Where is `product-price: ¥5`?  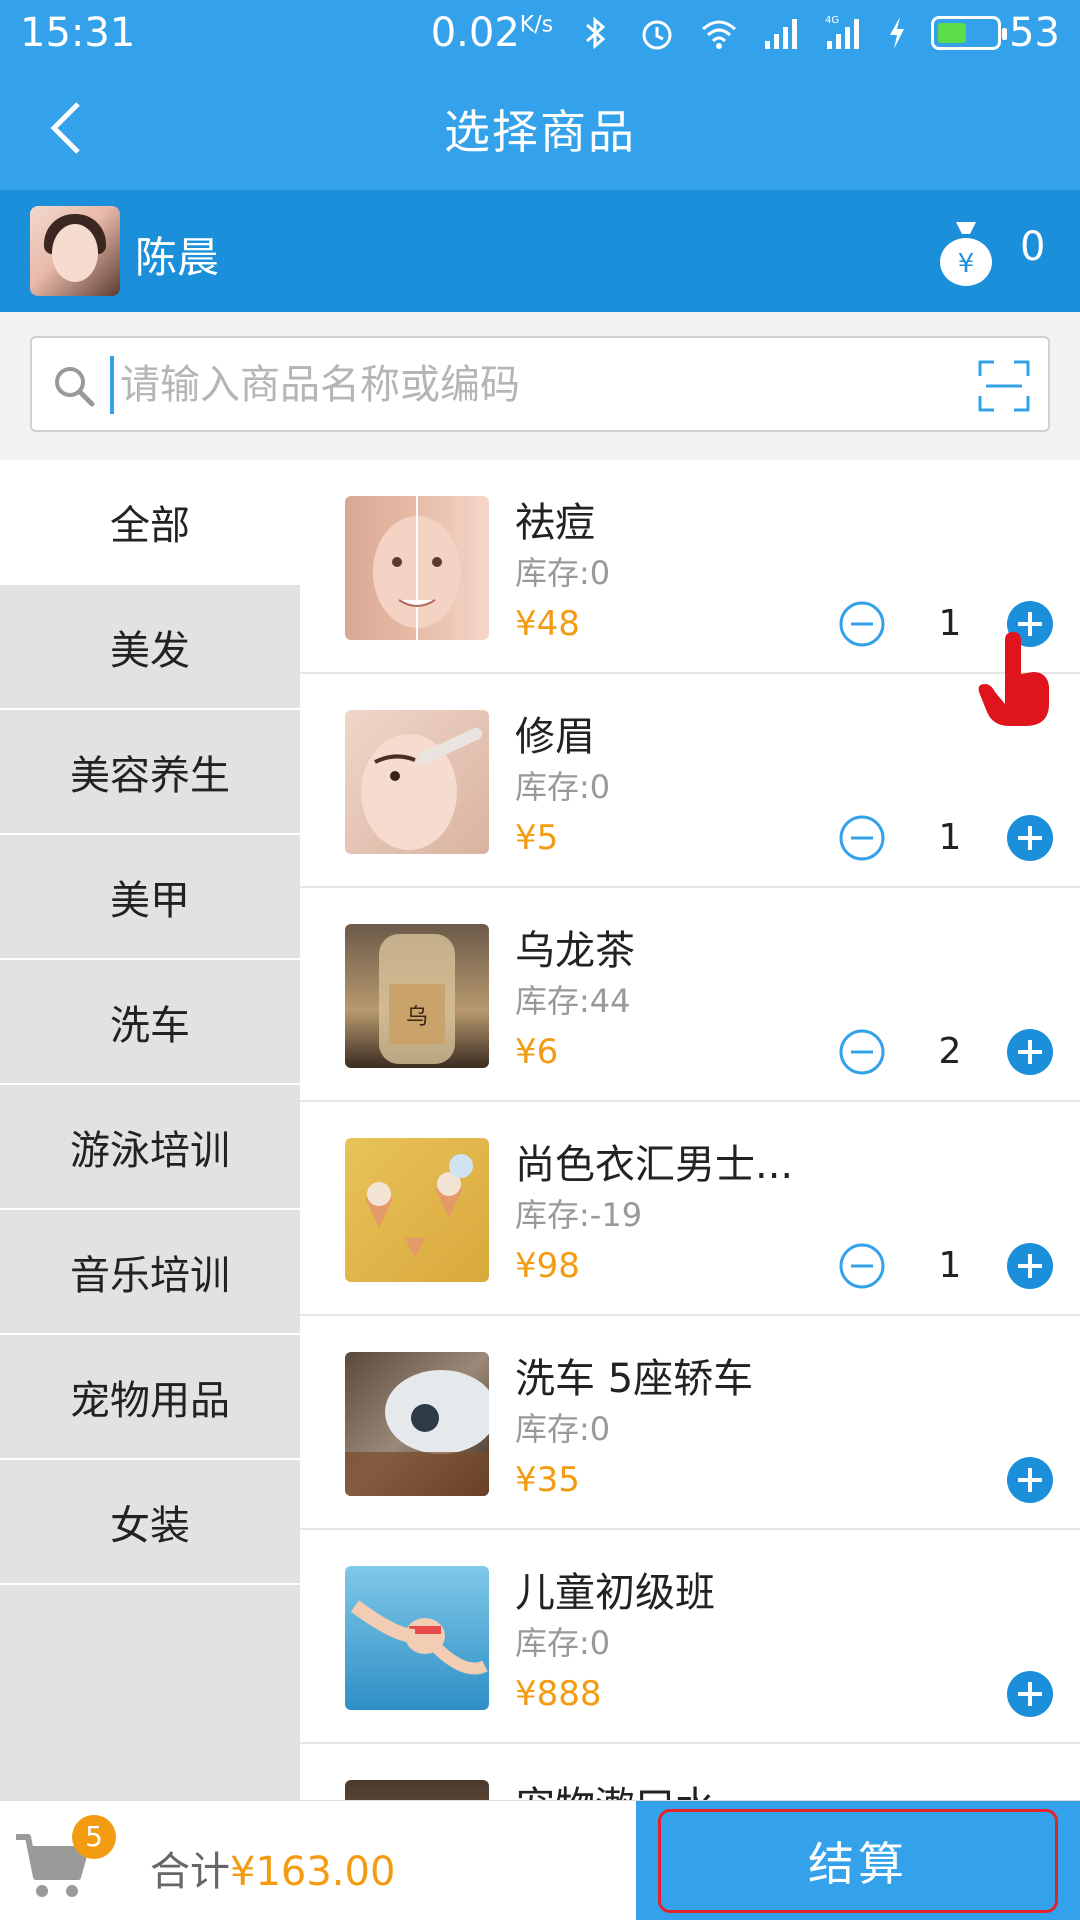
product-price: ¥5 is located at coordinates (537, 838).